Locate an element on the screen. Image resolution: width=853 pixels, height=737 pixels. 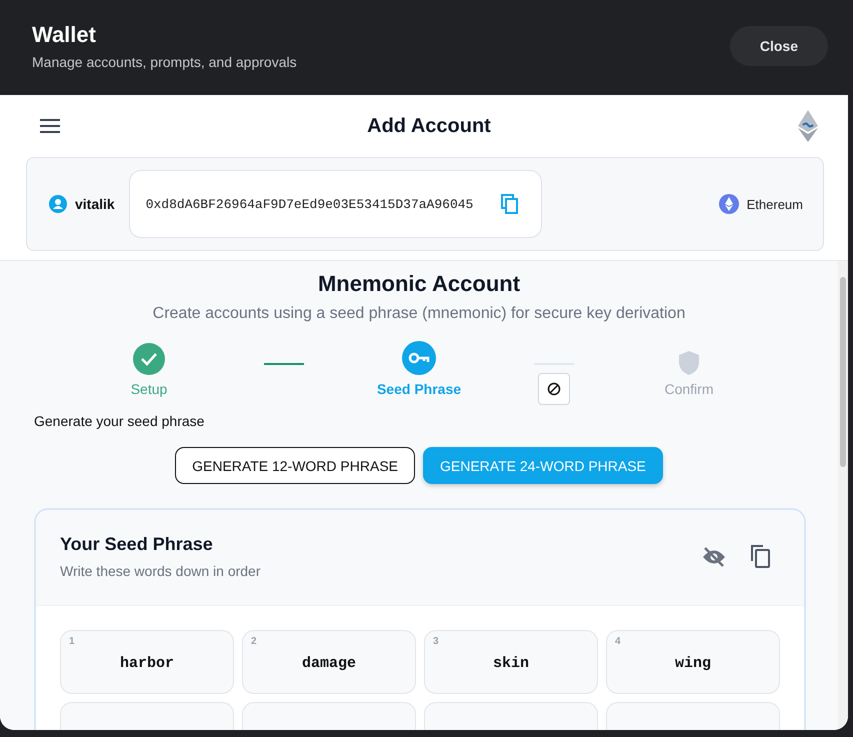
close-button: Close is located at coordinates (779, 46).